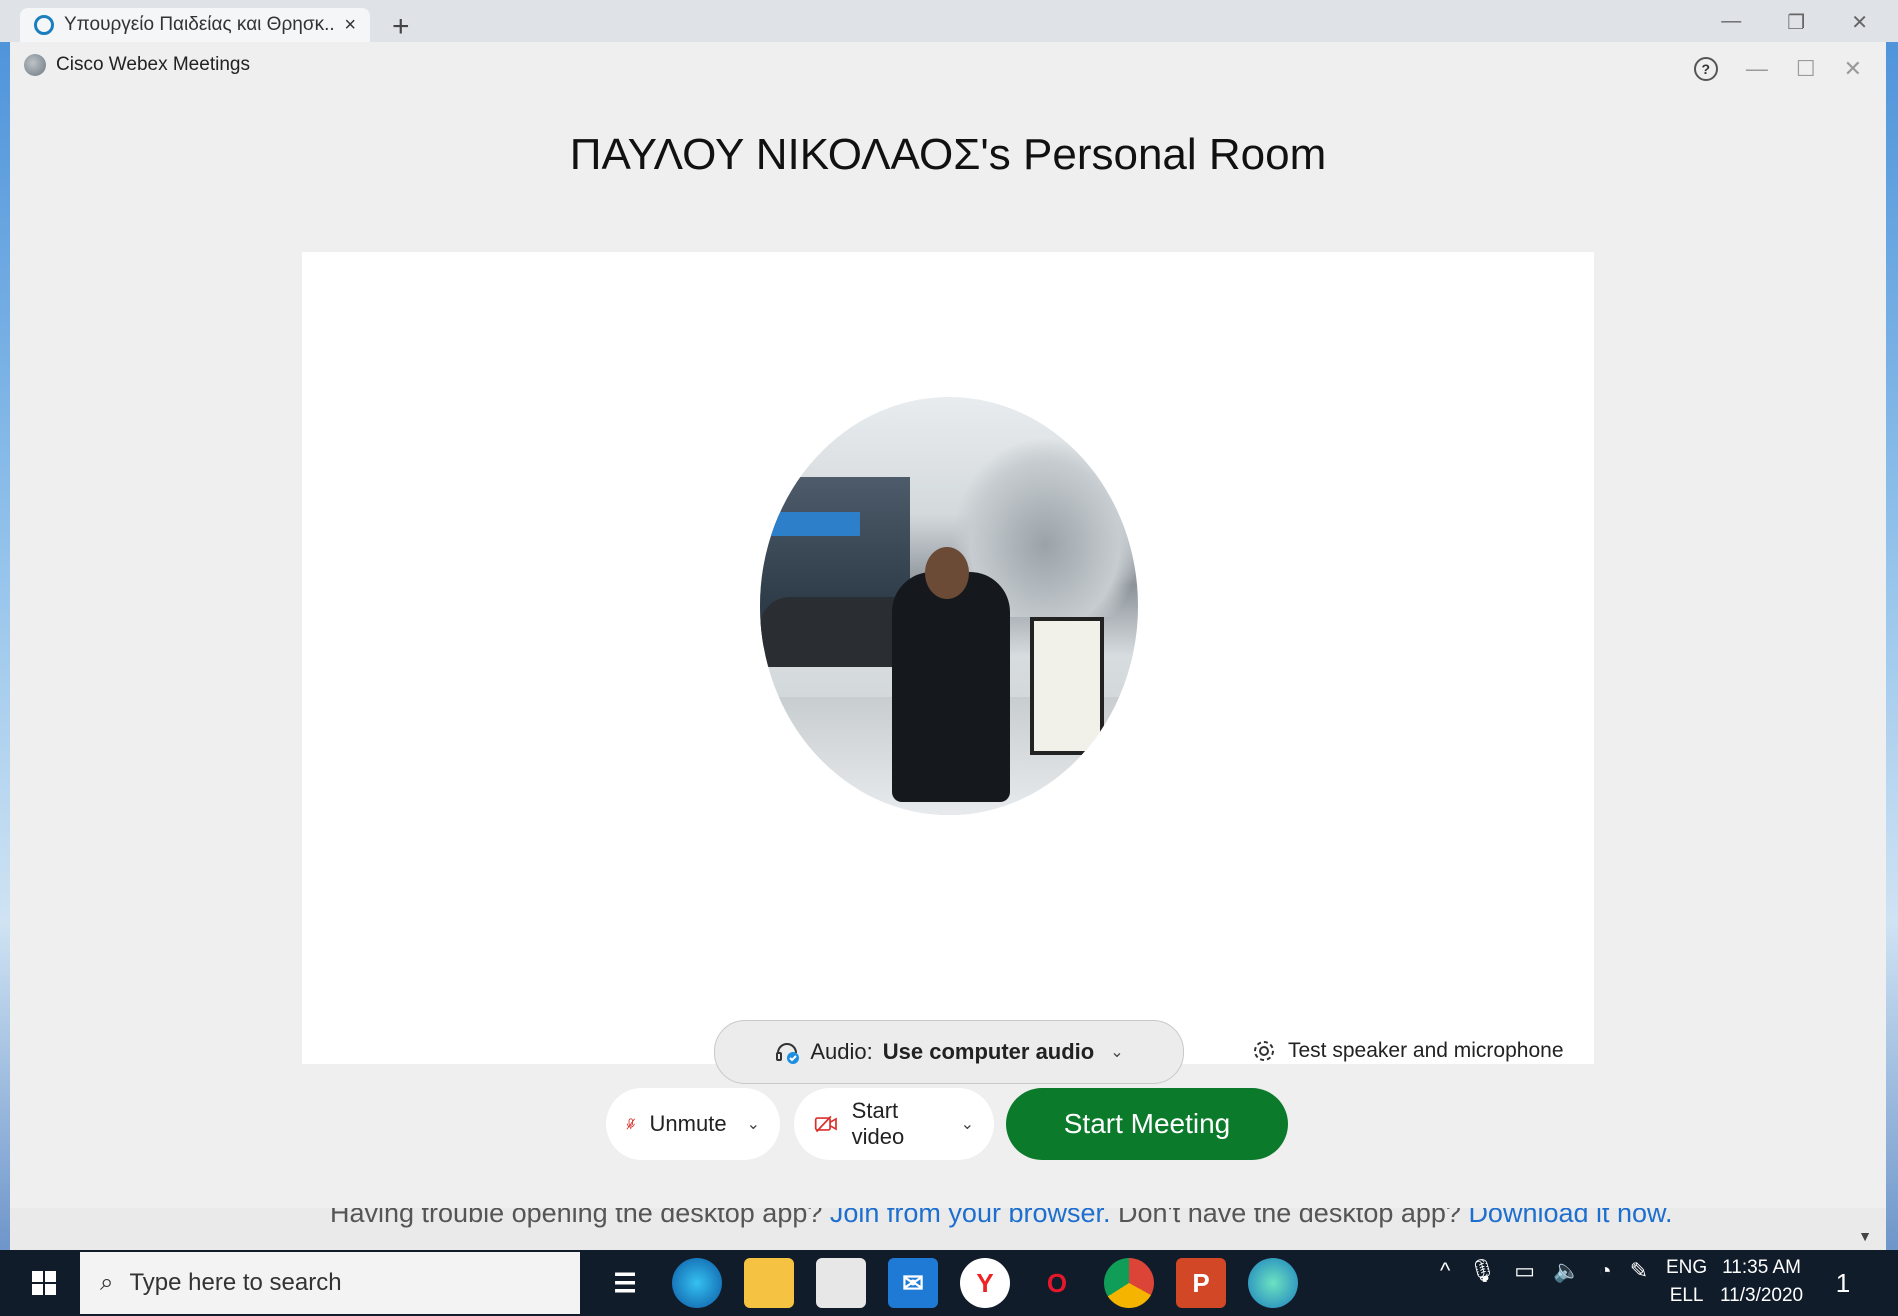 The image size is (1898, 1316). What do you see at coordinates (1273, 1283) in the screenshot?
I see `webex-taskbar-icon` at bounding box center [1273, 1283].